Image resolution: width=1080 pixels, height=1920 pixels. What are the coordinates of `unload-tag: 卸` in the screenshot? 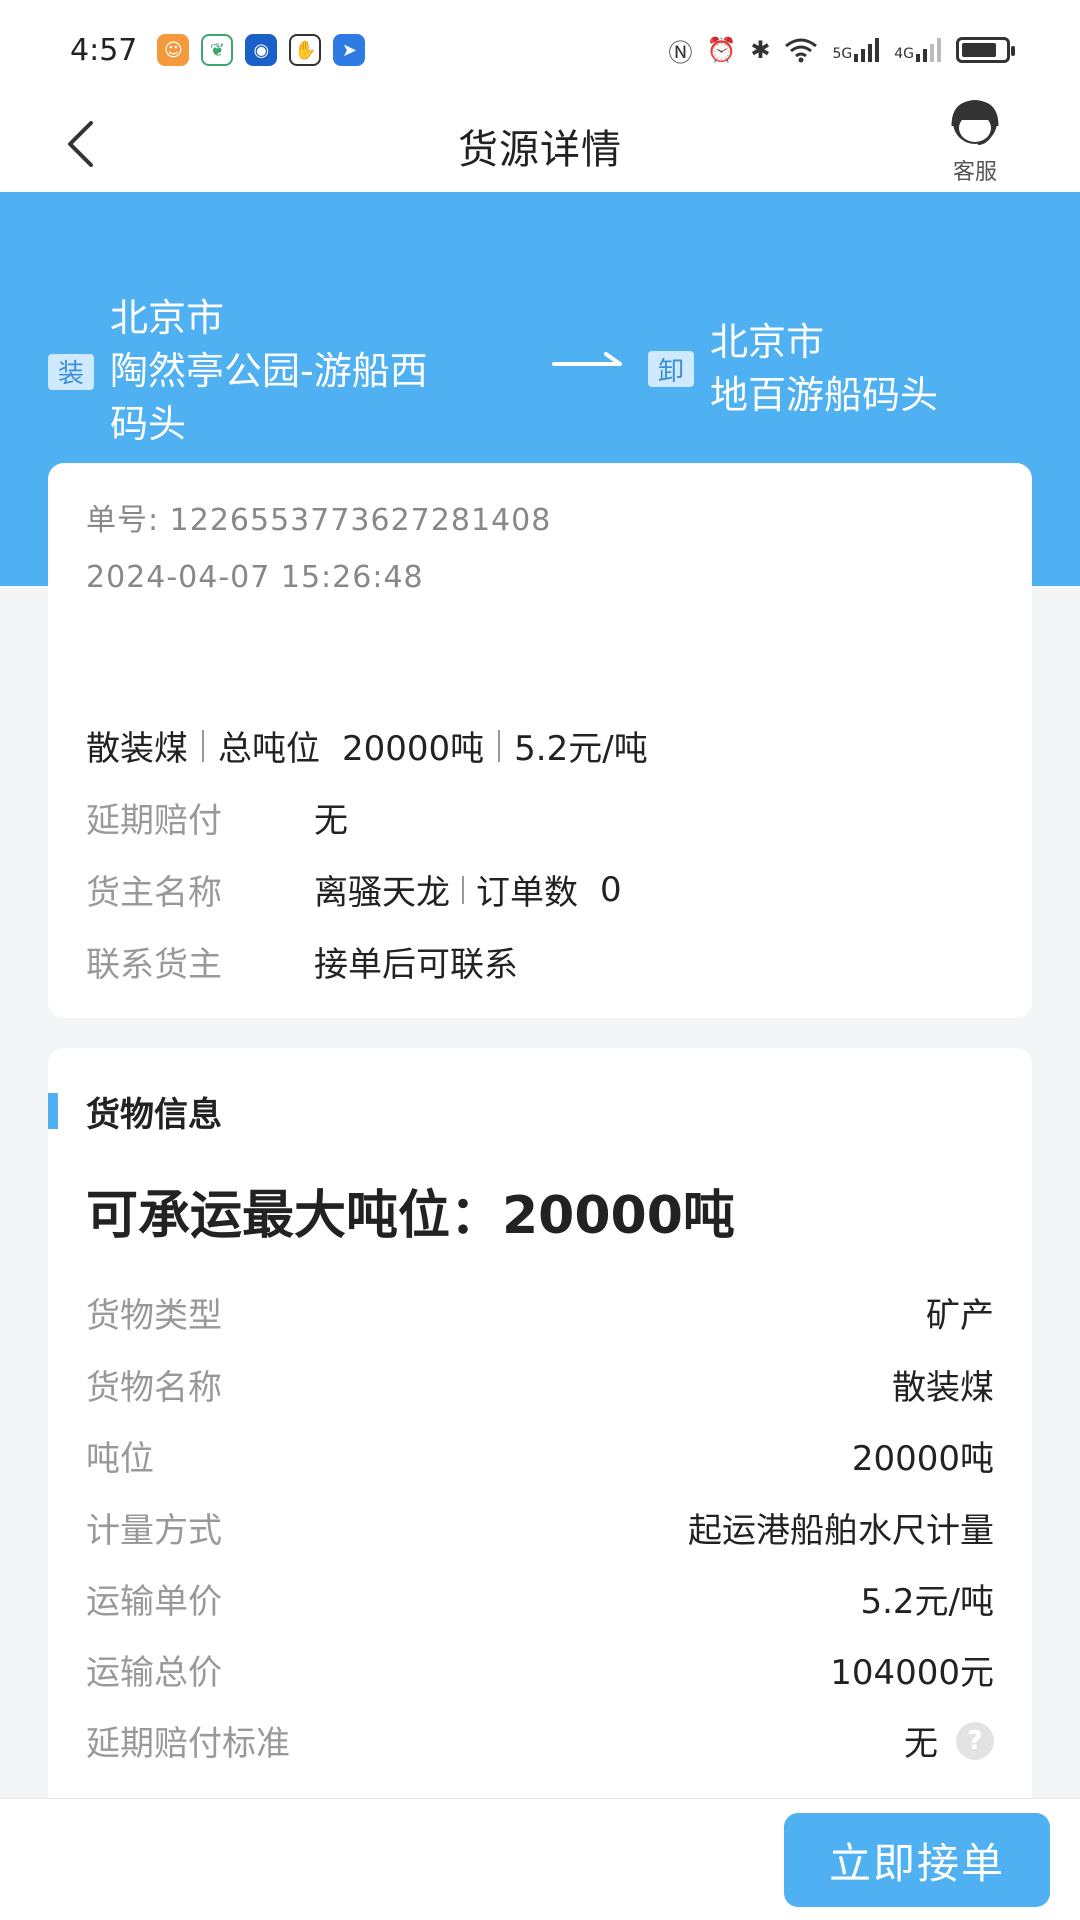 It's located at (671, 369).